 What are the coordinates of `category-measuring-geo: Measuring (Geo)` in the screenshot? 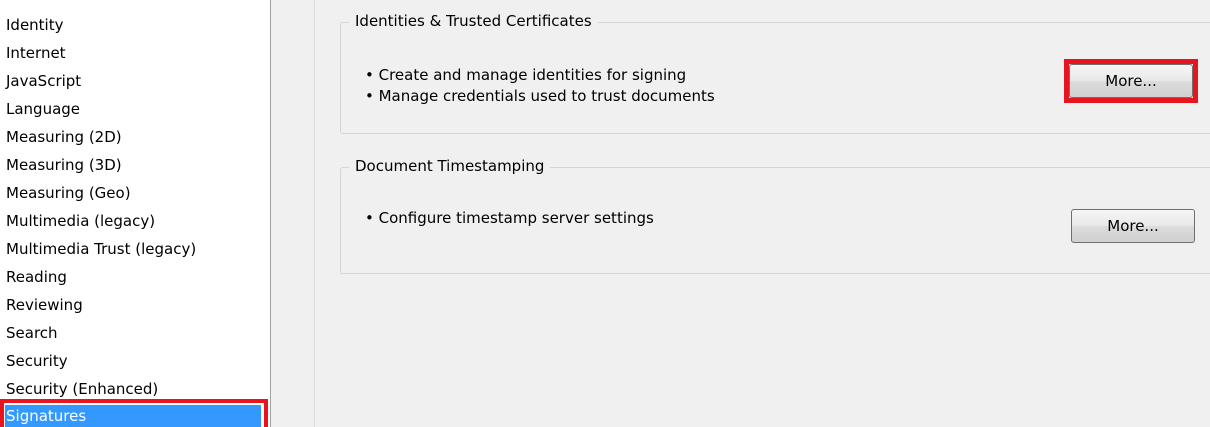 It's located at (133, 193).